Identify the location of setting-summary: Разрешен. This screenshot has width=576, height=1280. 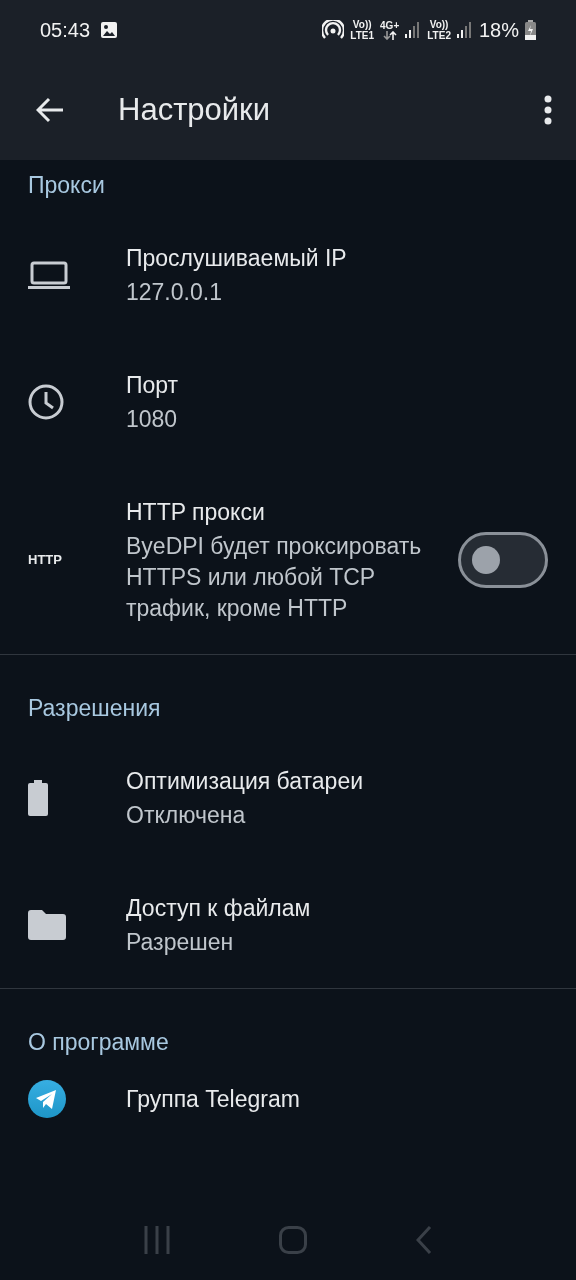
(180, 942).